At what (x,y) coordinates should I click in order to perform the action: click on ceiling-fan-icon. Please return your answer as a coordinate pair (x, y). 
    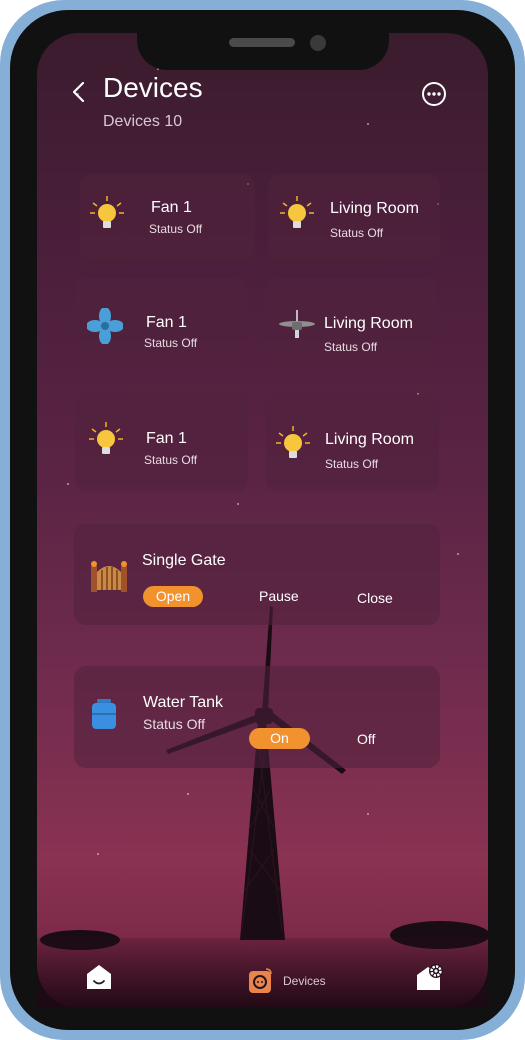
    Looking at the image, I should click on (297, 324).